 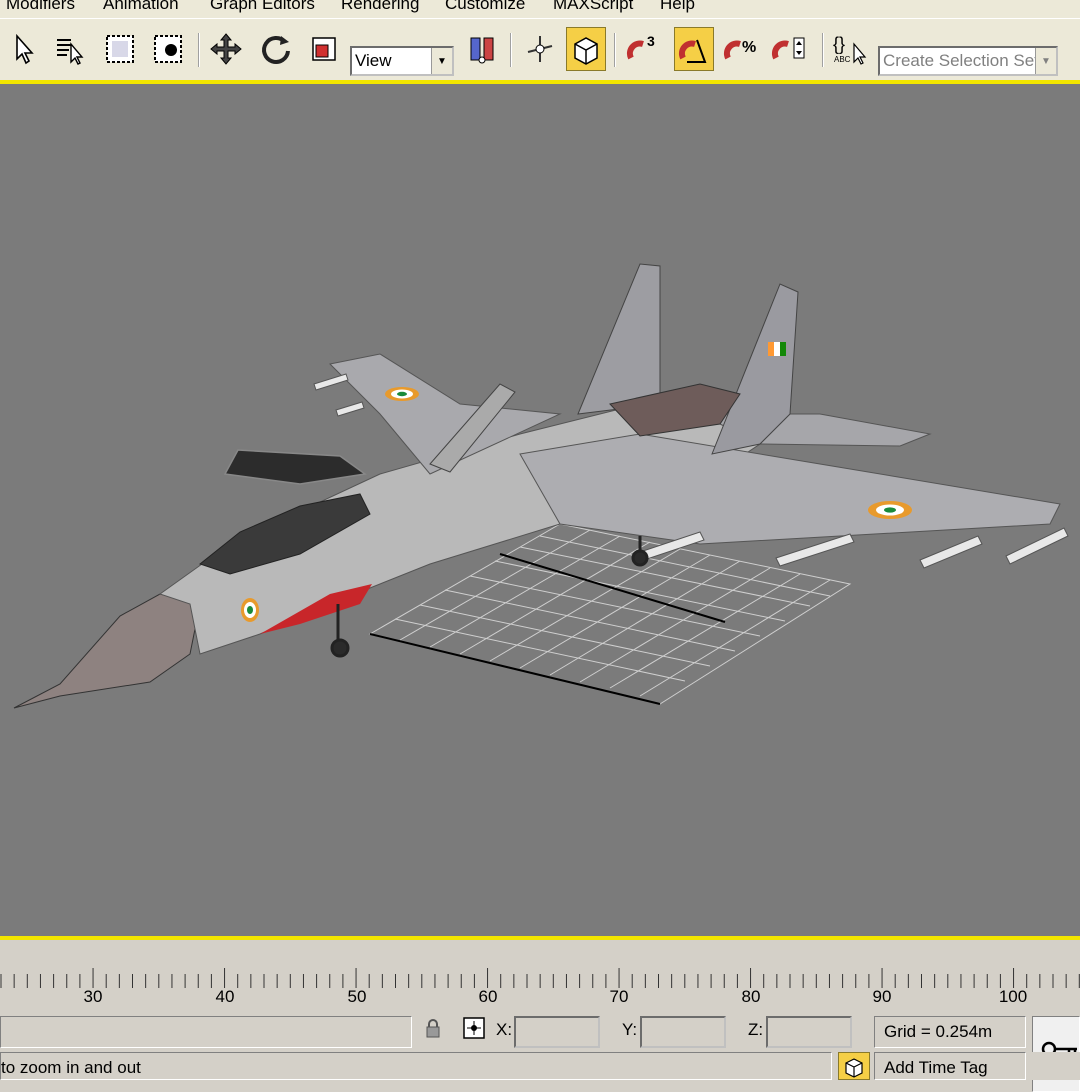 I want to click on select-and-rotate-button, so click(x=276, y=49).